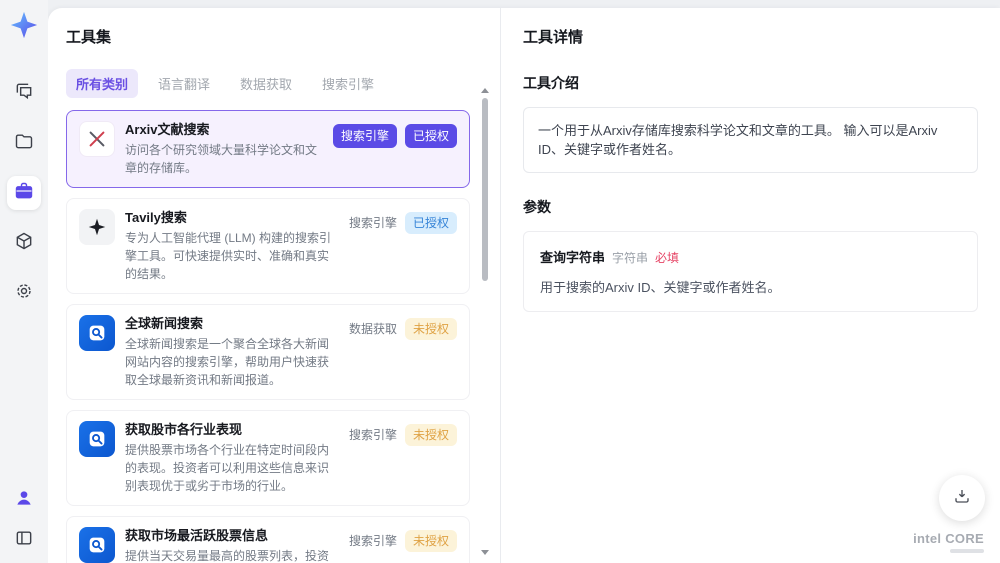 The image size is (1000, 563). I want to click on tool-title: 全球新闻搜索, so click(164, 323).